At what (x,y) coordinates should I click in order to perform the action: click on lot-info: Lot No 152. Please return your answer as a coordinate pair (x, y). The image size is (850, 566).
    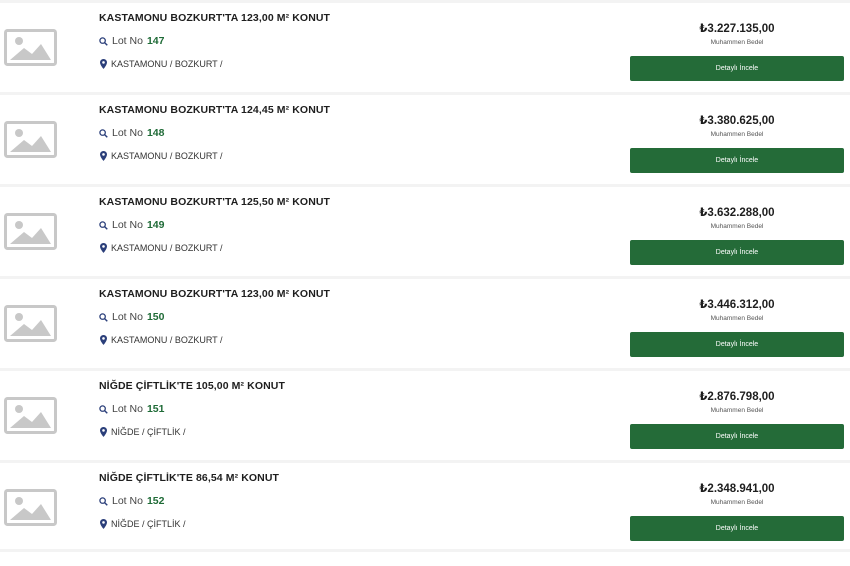
    Looking at the image, I should click on (131, 501).